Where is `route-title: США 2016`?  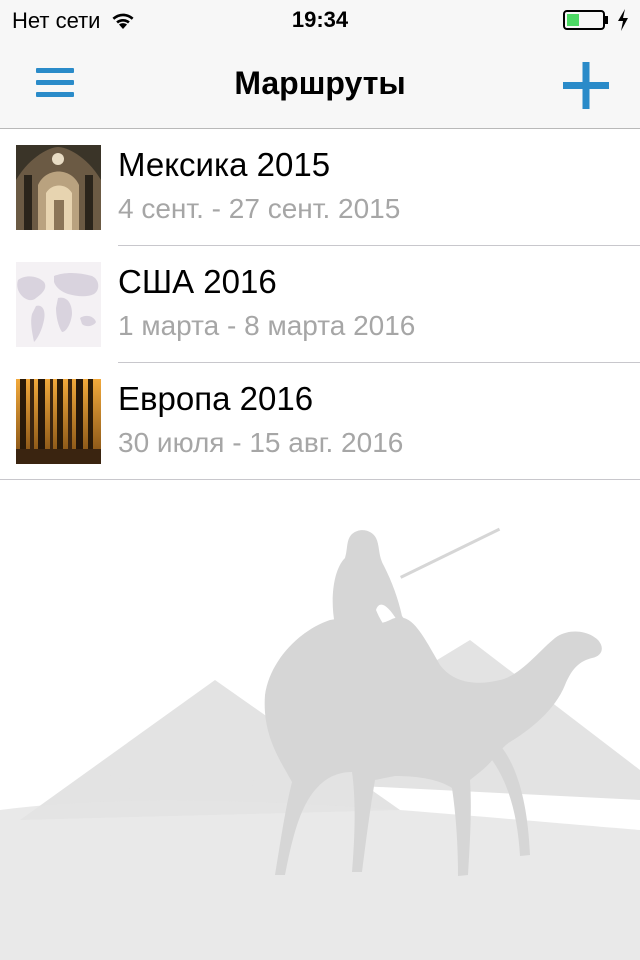 route-title: США 2016 is located at coordinates (197, 281).